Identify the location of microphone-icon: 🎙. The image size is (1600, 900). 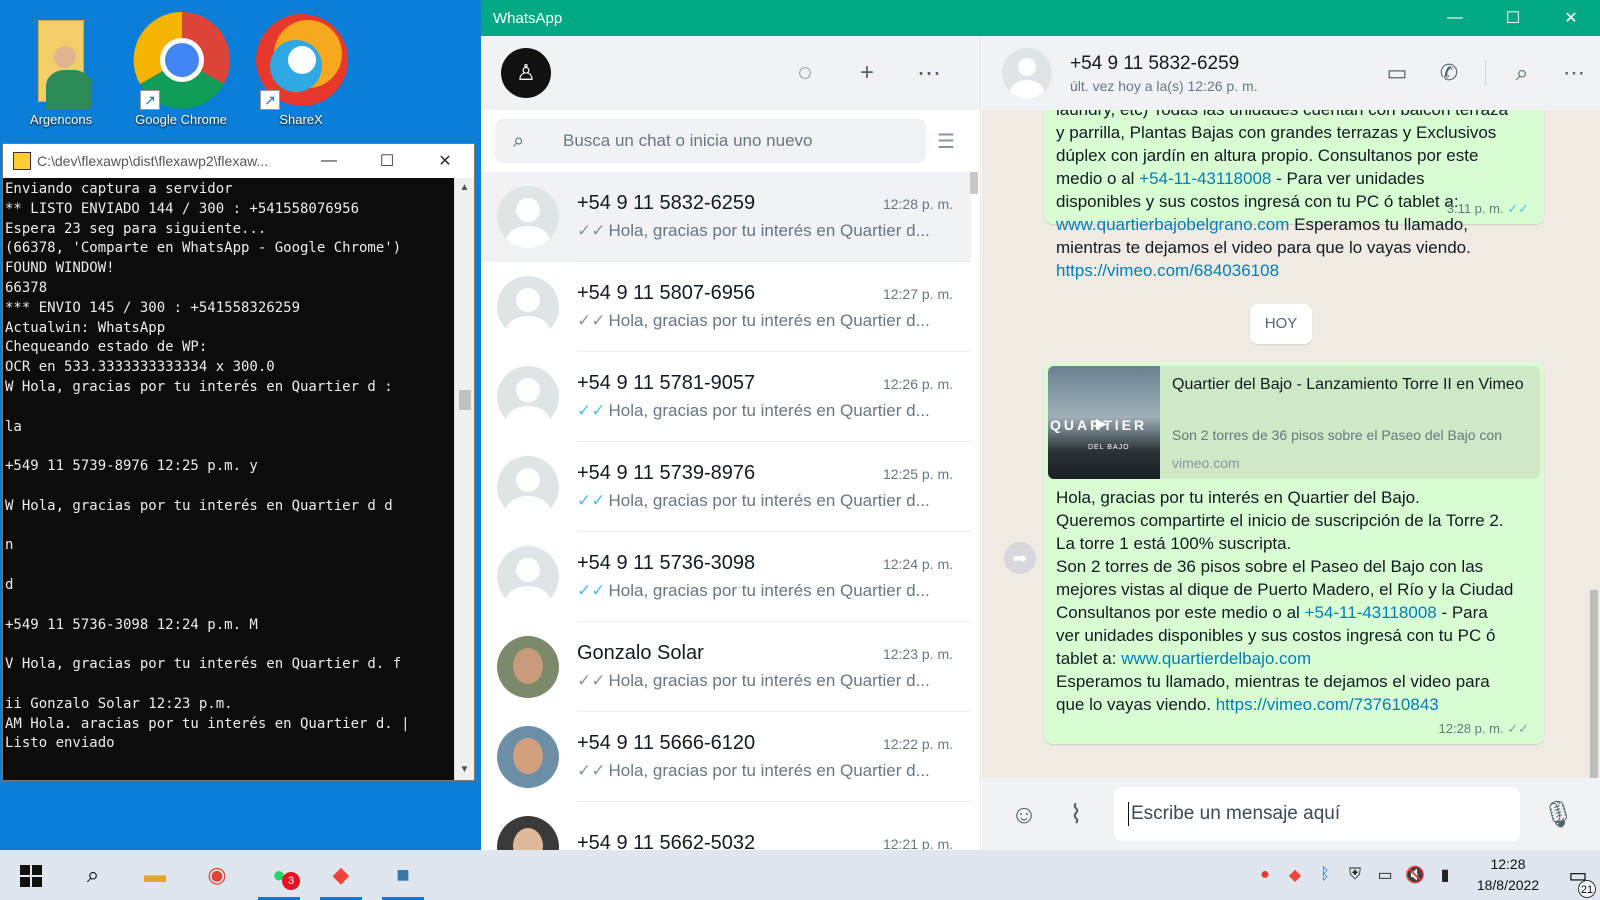
(1558, 814).